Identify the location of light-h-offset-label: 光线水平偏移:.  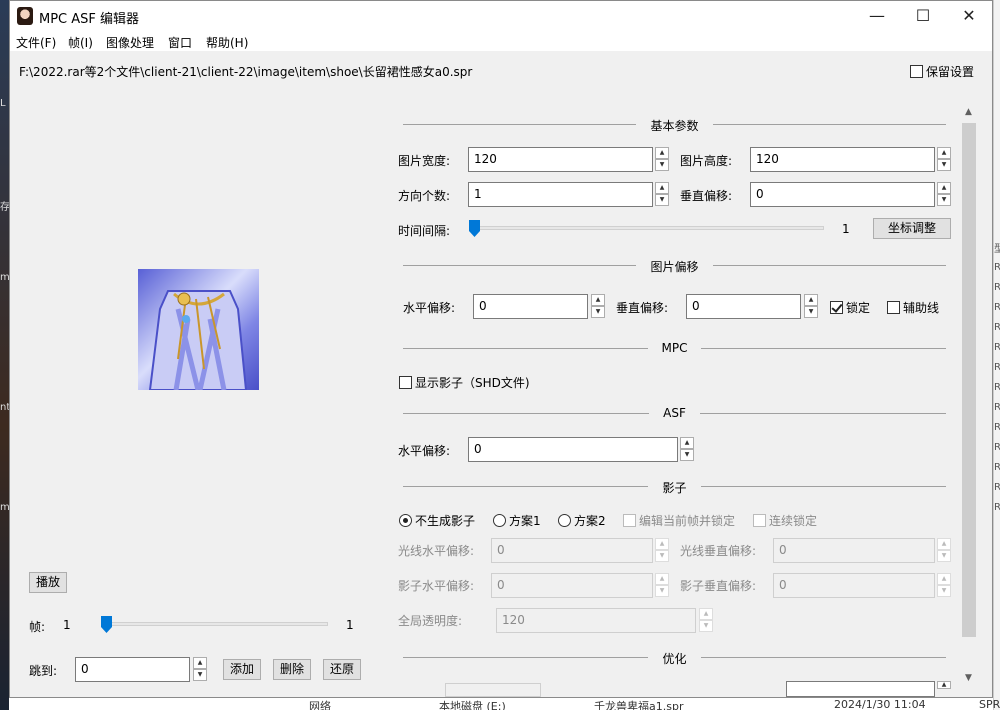
(436, 551).